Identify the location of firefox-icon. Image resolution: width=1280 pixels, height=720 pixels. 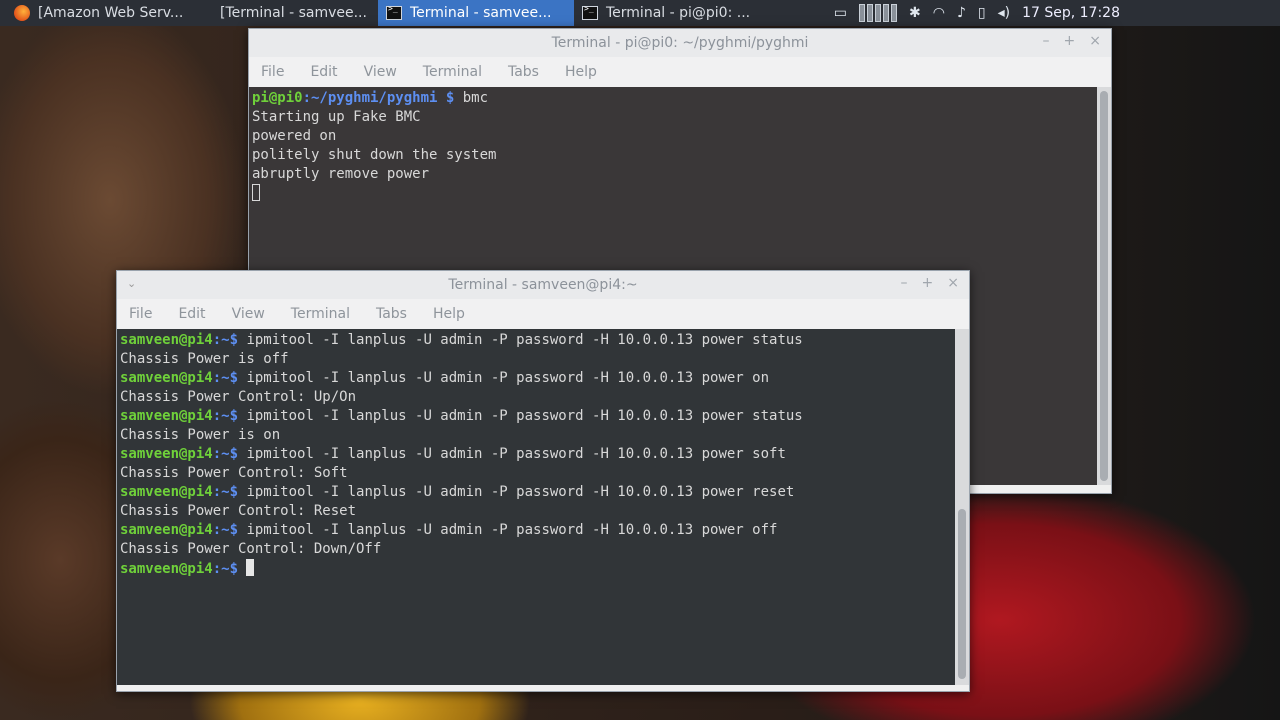
(22, 13).